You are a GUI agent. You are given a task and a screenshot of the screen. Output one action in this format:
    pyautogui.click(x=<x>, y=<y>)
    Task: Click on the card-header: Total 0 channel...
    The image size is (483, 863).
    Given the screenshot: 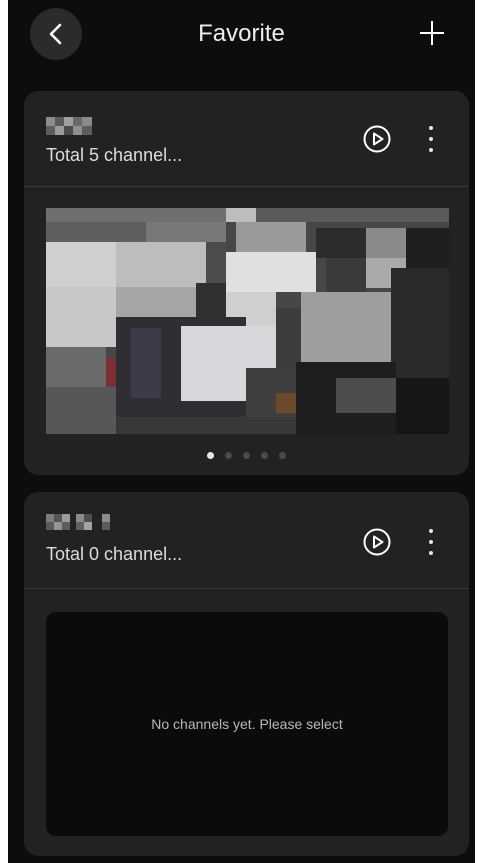 What is the action you would take?
    pyautogui.click(x=246, y=540)
    